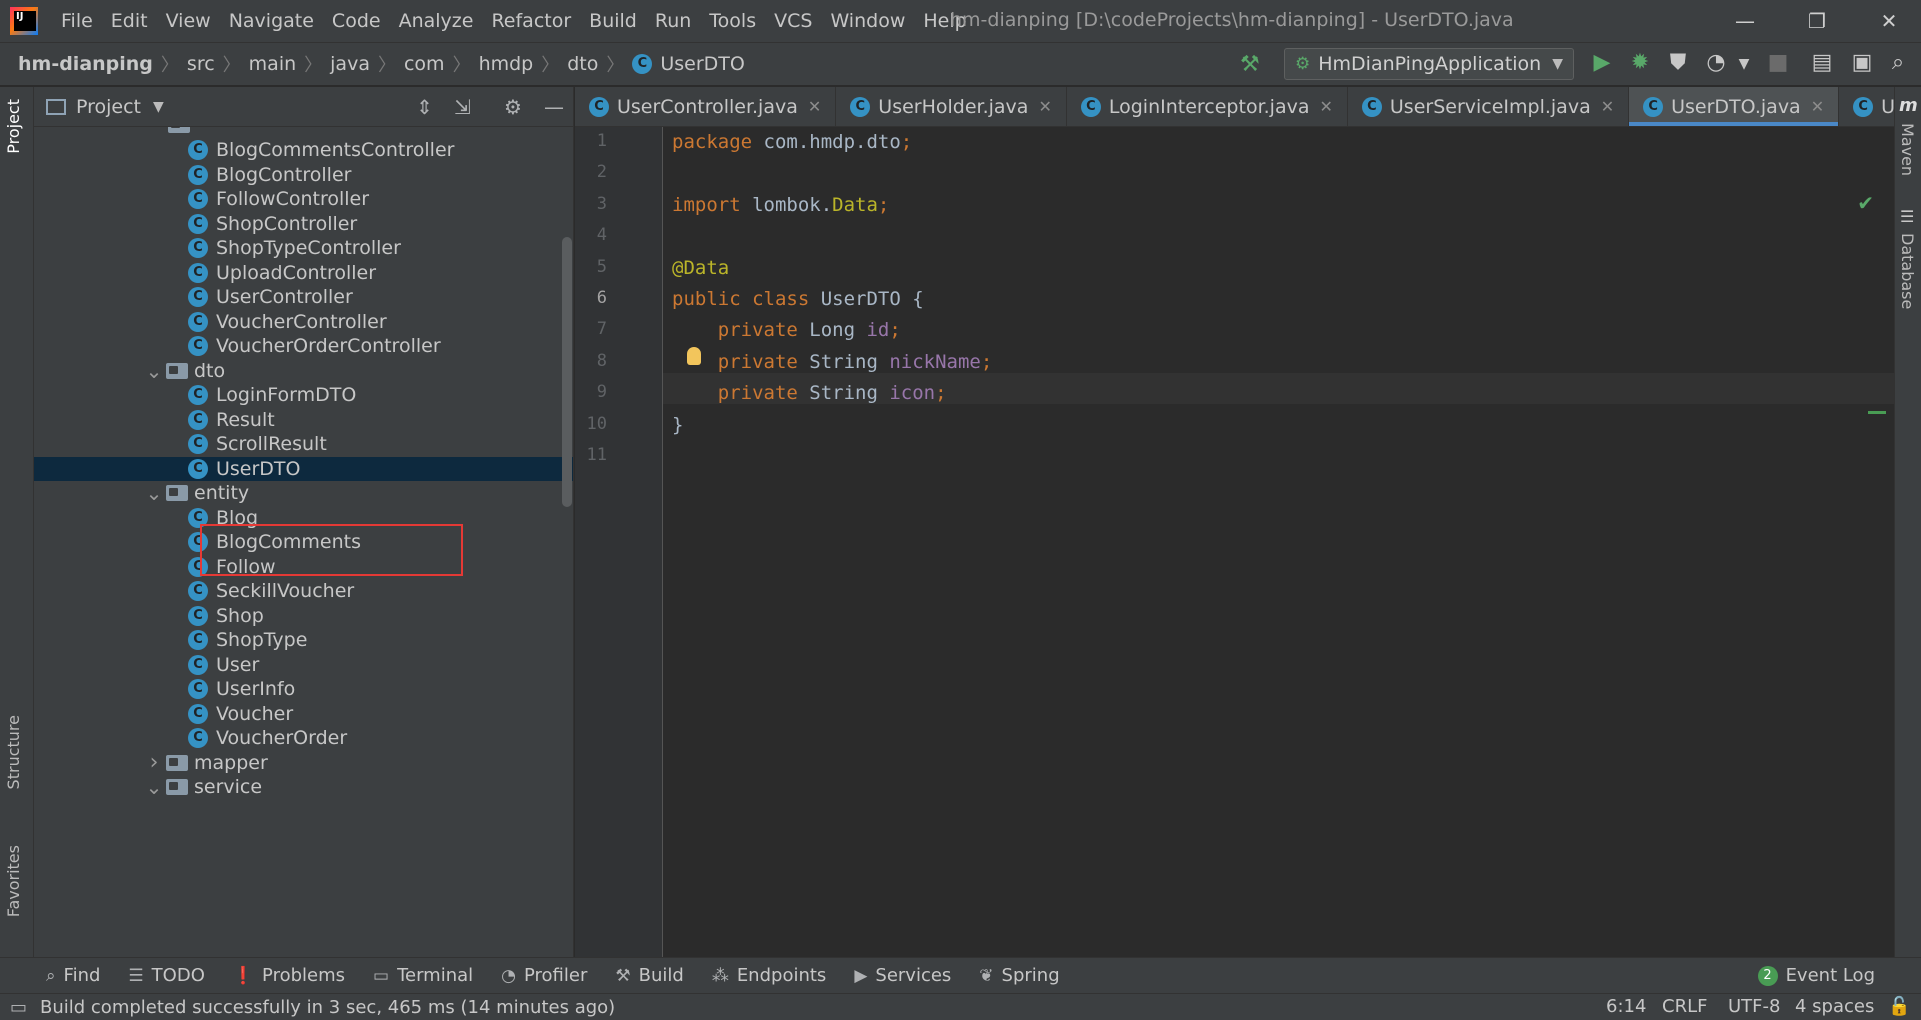  I want to click on tree-item-shoptypecontroller: C ShopTypeController, so click(303, 248).